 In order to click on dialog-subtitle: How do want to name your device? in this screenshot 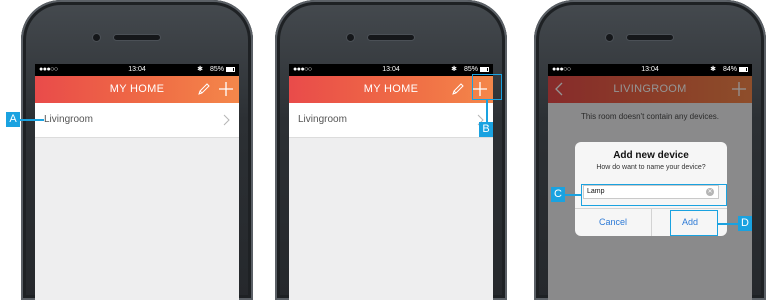, I will do `click(651, 167)`.